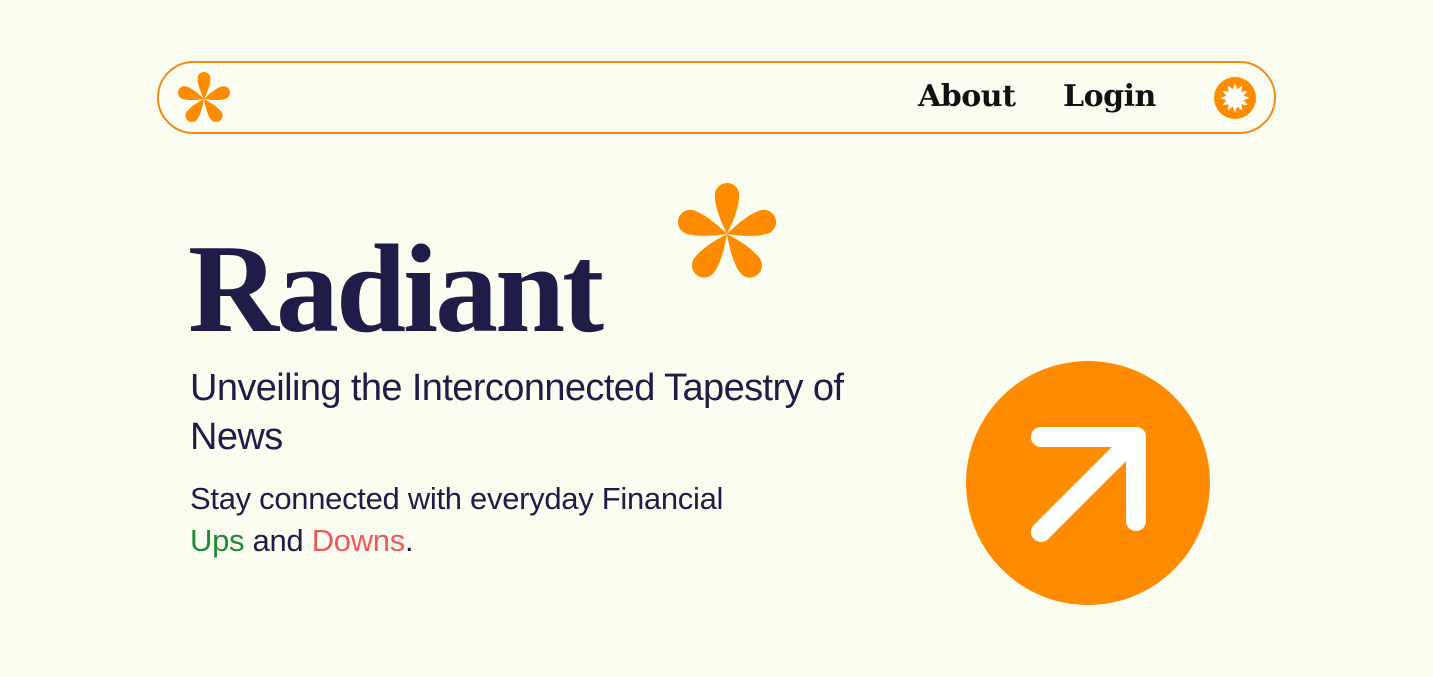 This screenshot has width=1433, height=677. What do you see at coordinates (1235, 98) in the screenshot?
I see `sunburst-icon` at bounding box center [1235, 98].